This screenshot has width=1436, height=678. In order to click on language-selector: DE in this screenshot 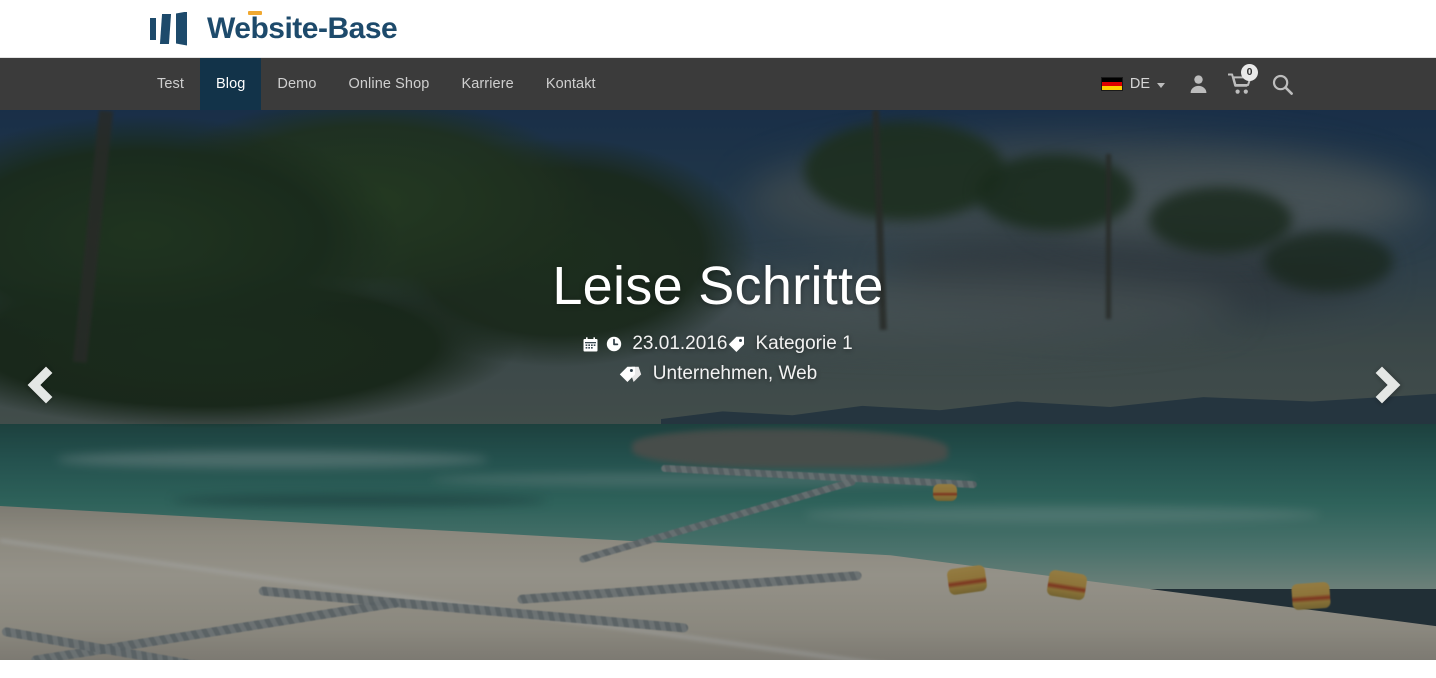, I will do `click(1133, 84)`.